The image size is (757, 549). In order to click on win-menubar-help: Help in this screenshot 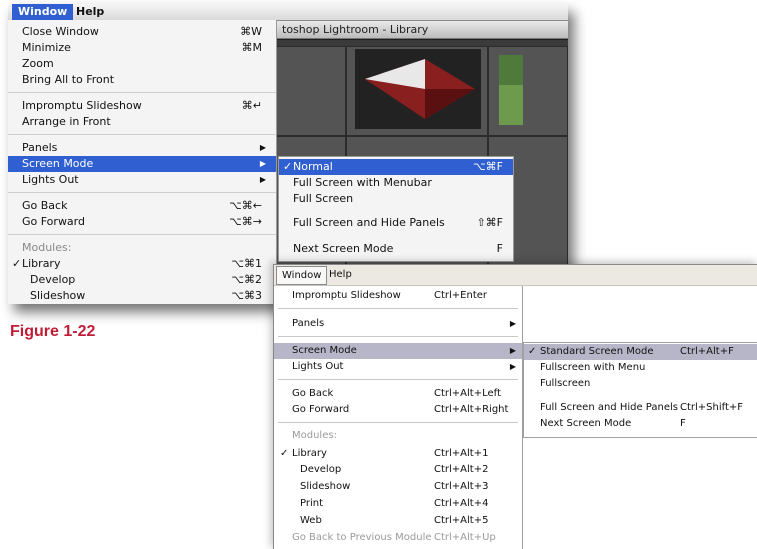, I will do `click(340, 274)`.